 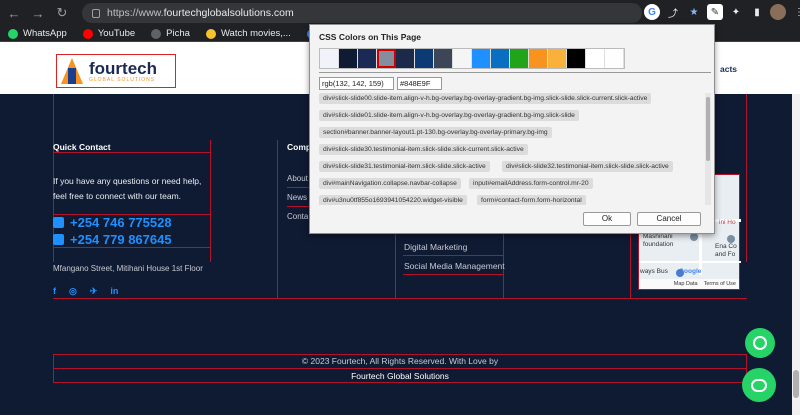 I want to click on scrollbar-thumb, so click(x=796, y=384).